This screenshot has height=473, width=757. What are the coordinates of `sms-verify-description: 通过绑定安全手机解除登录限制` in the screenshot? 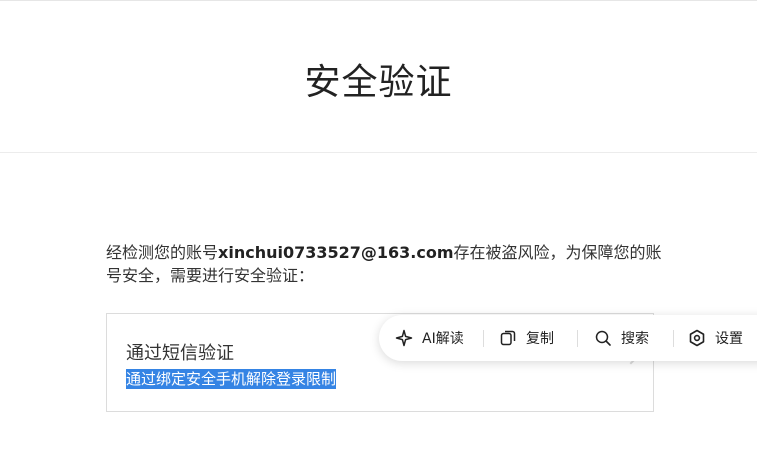 It's located at (231, 379).